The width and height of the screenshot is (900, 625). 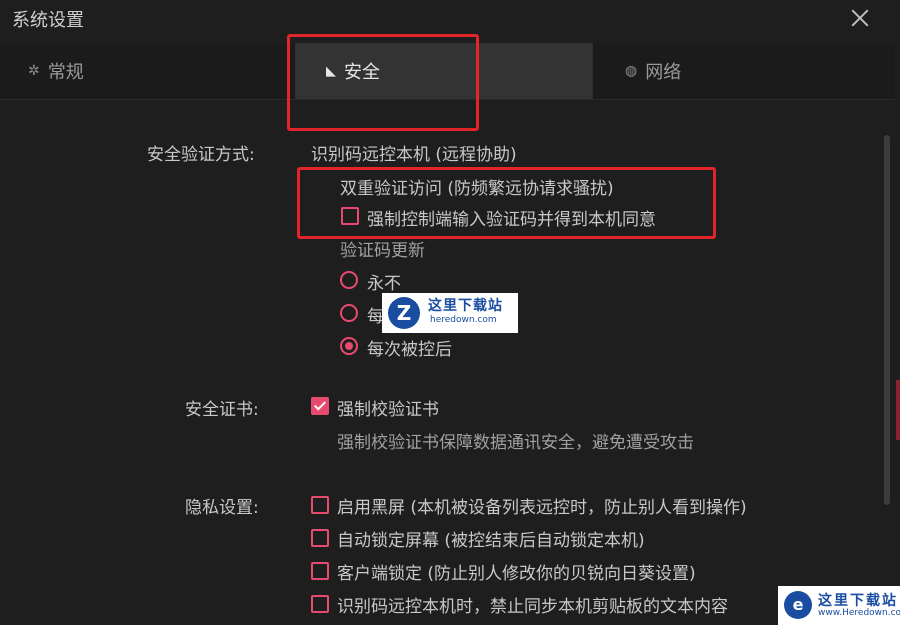 What do you see at coordinates (383, 82) in the screenshot?
I see `highlight-box-tab` at bounding box center [383, 82].